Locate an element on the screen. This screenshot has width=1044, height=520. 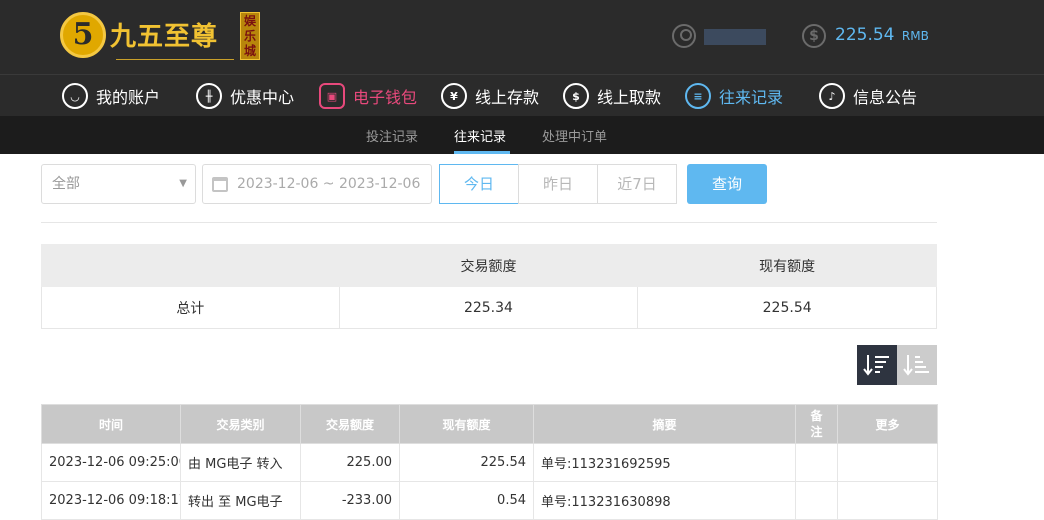
chevron-down-icon: ▼ is located at coordinates (183, 183).